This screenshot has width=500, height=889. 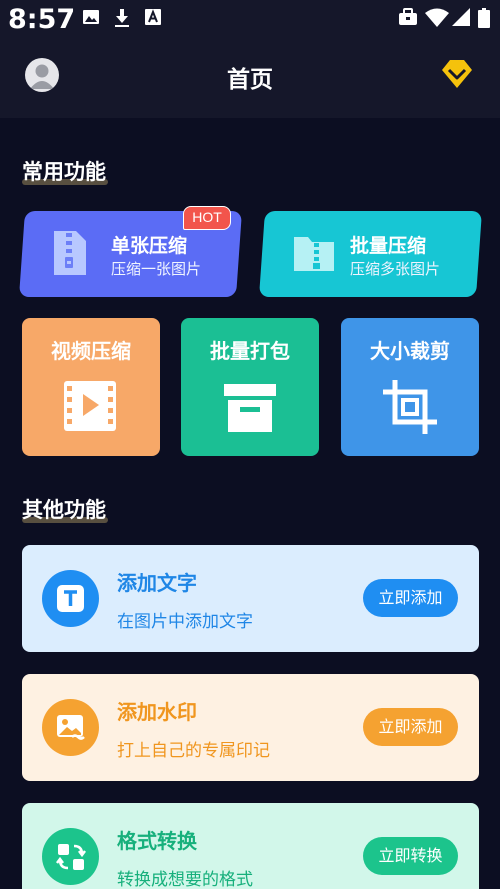 What do you see at coordinates (250, 598) in the screenshot?
I see `add-text-card: 添加文字 在图片中添加文字 立即添加` at bounding box center [250, 598].